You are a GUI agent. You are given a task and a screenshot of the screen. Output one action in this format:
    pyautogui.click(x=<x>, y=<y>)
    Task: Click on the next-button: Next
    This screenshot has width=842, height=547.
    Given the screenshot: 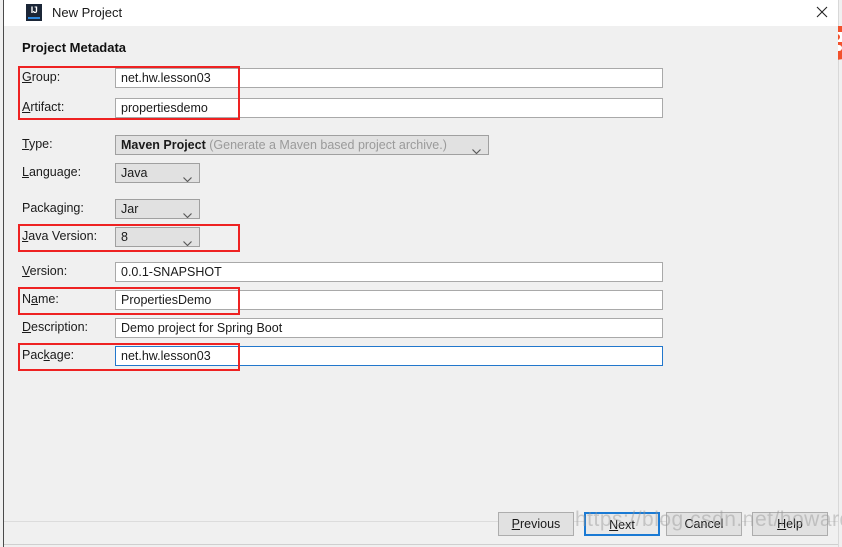 What is the action you would take?
    pyautogui.click(x=622, y=524)
    